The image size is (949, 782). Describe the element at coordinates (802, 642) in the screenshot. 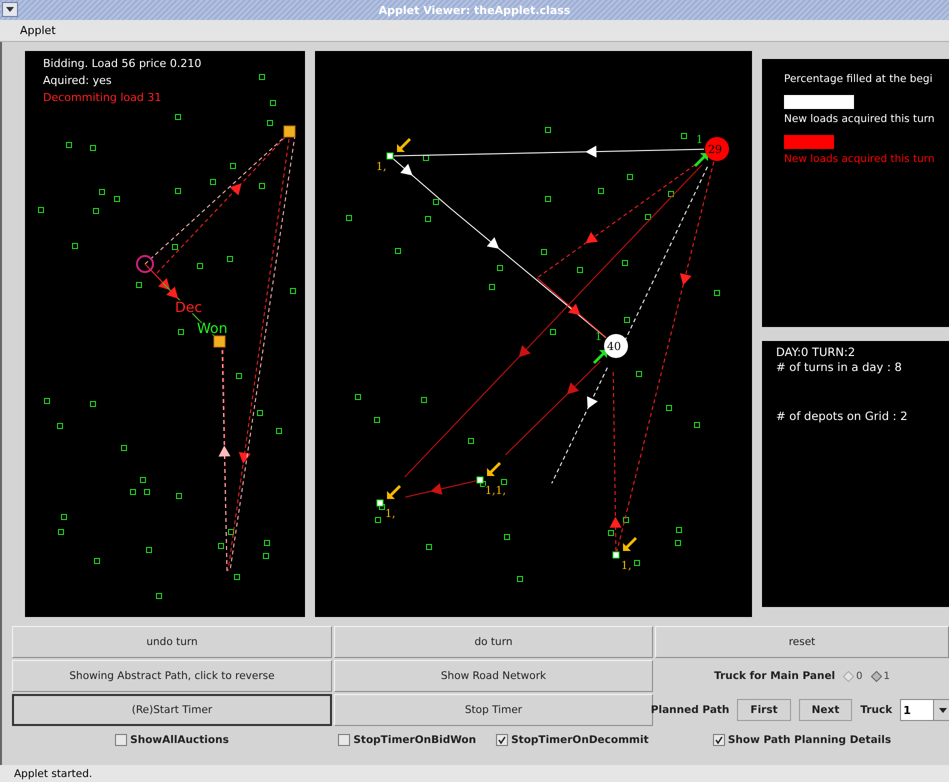

I see `action-button: reset` at that location.